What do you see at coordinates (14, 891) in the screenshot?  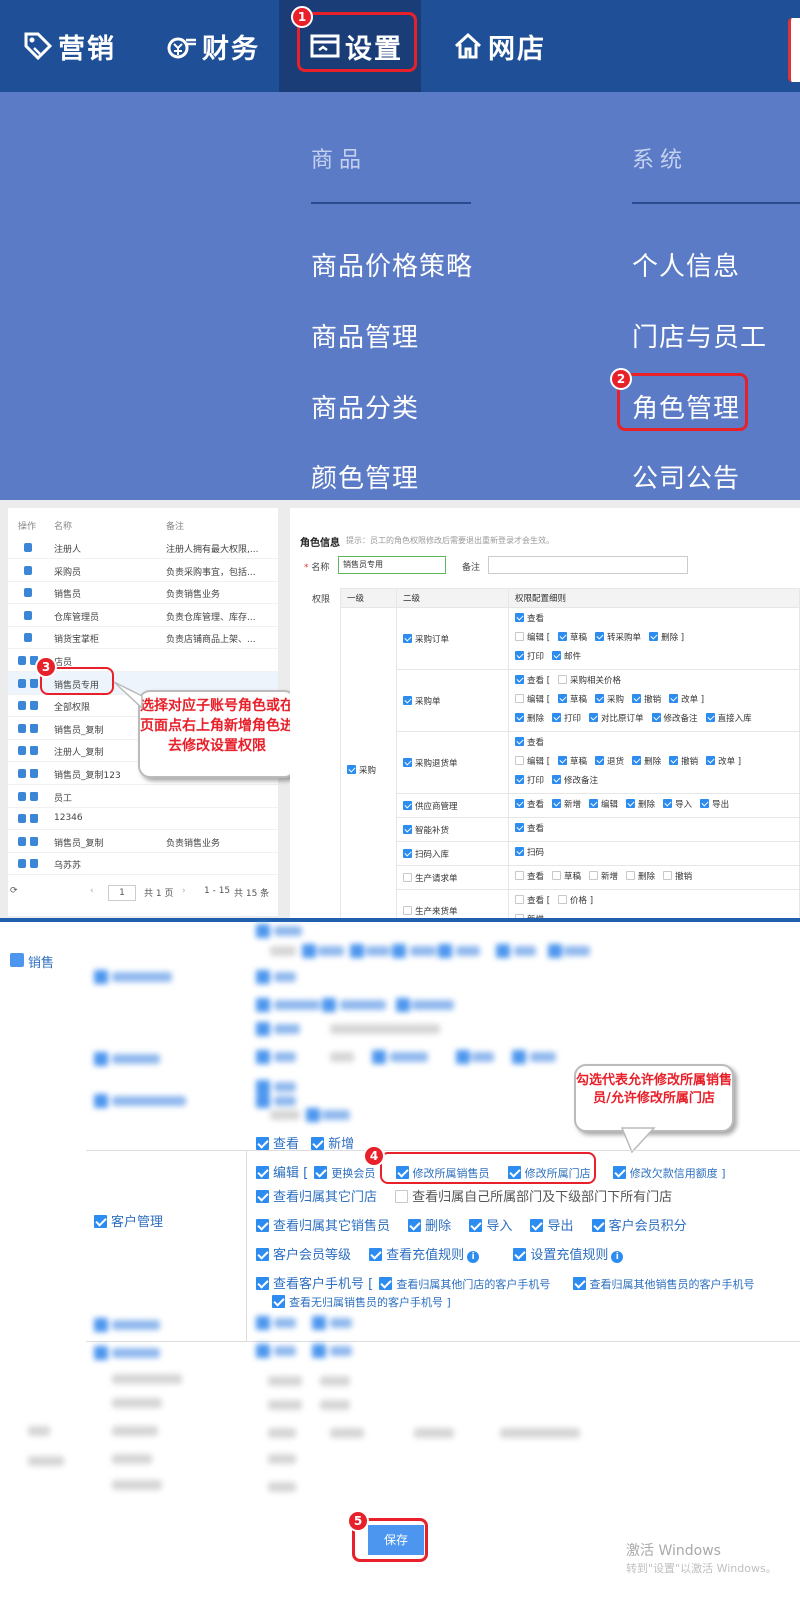 I see `refresh-icon: ⟳` at bounding box center [14, 891].